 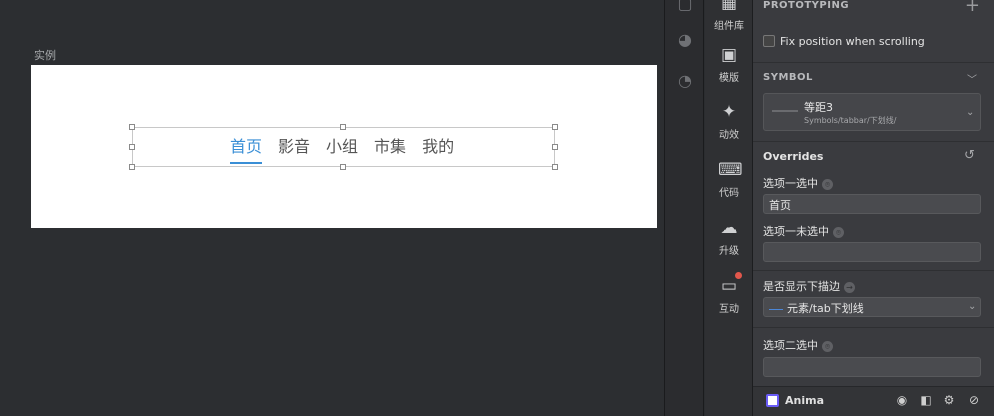 What do you see at coordinates (850, 120) in the screenshot?
I see `symbol-path: Symbols/tabbar/下划线/` at bounding box center [850, 120].